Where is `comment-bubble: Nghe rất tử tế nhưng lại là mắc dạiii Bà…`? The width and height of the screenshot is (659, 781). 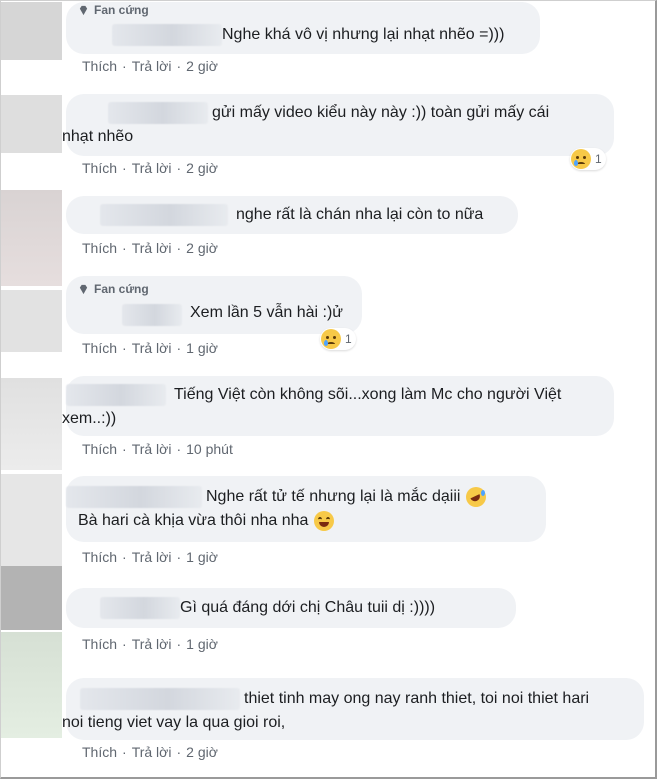 comment-bubble: Nghe rất tử tế nhưng lại là mắc dạiii Bà… is located at coordinates (306, 509).